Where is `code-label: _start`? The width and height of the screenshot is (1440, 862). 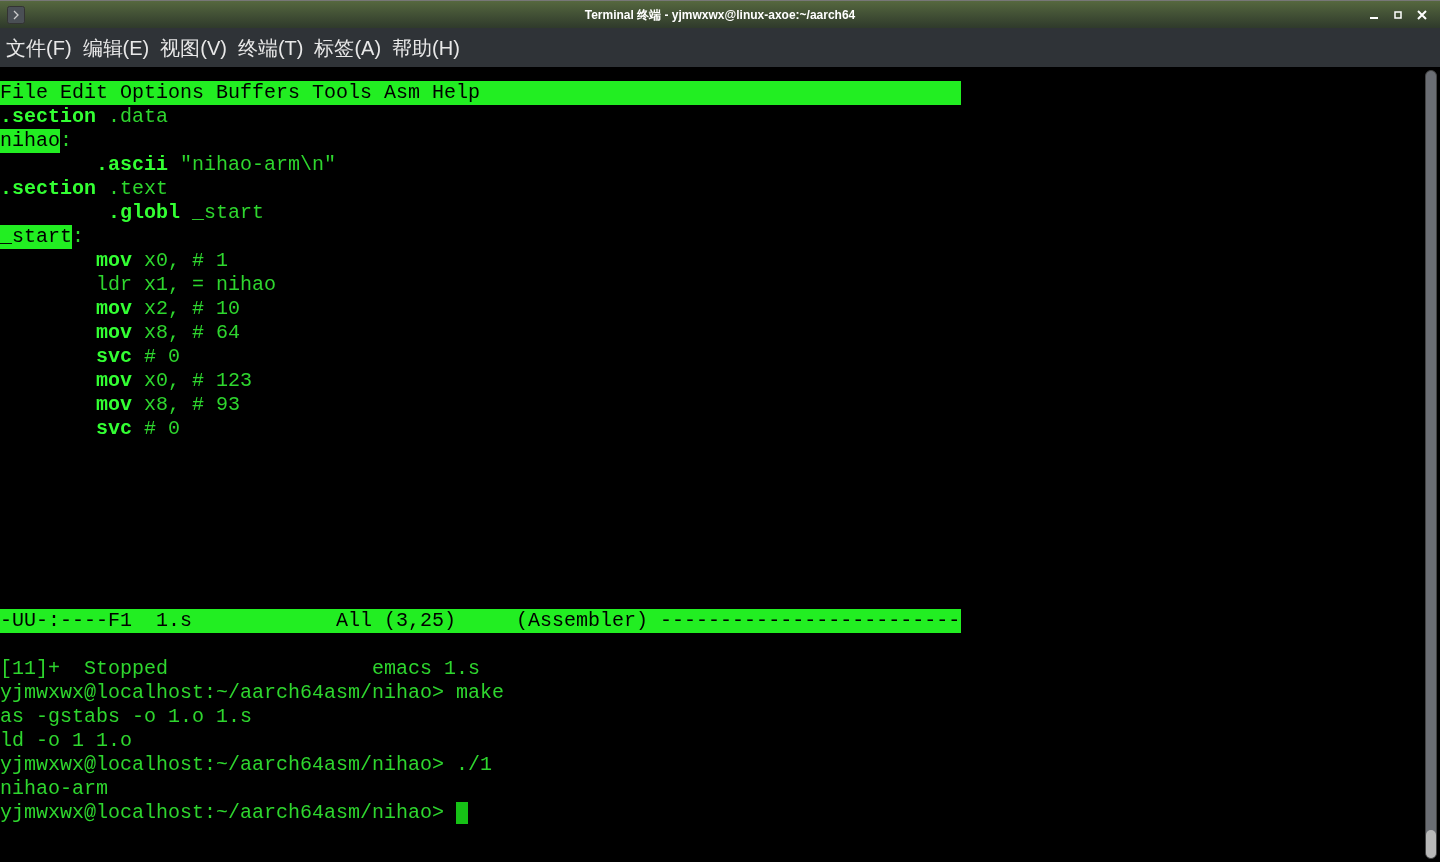
code-label: _start is located at coordinates (36, 237).